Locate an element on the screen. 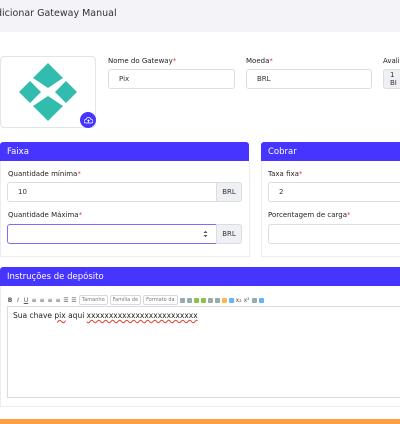 This screenshot has height=424, width=400. paste-text-icon is located at coordinates (203, 300).